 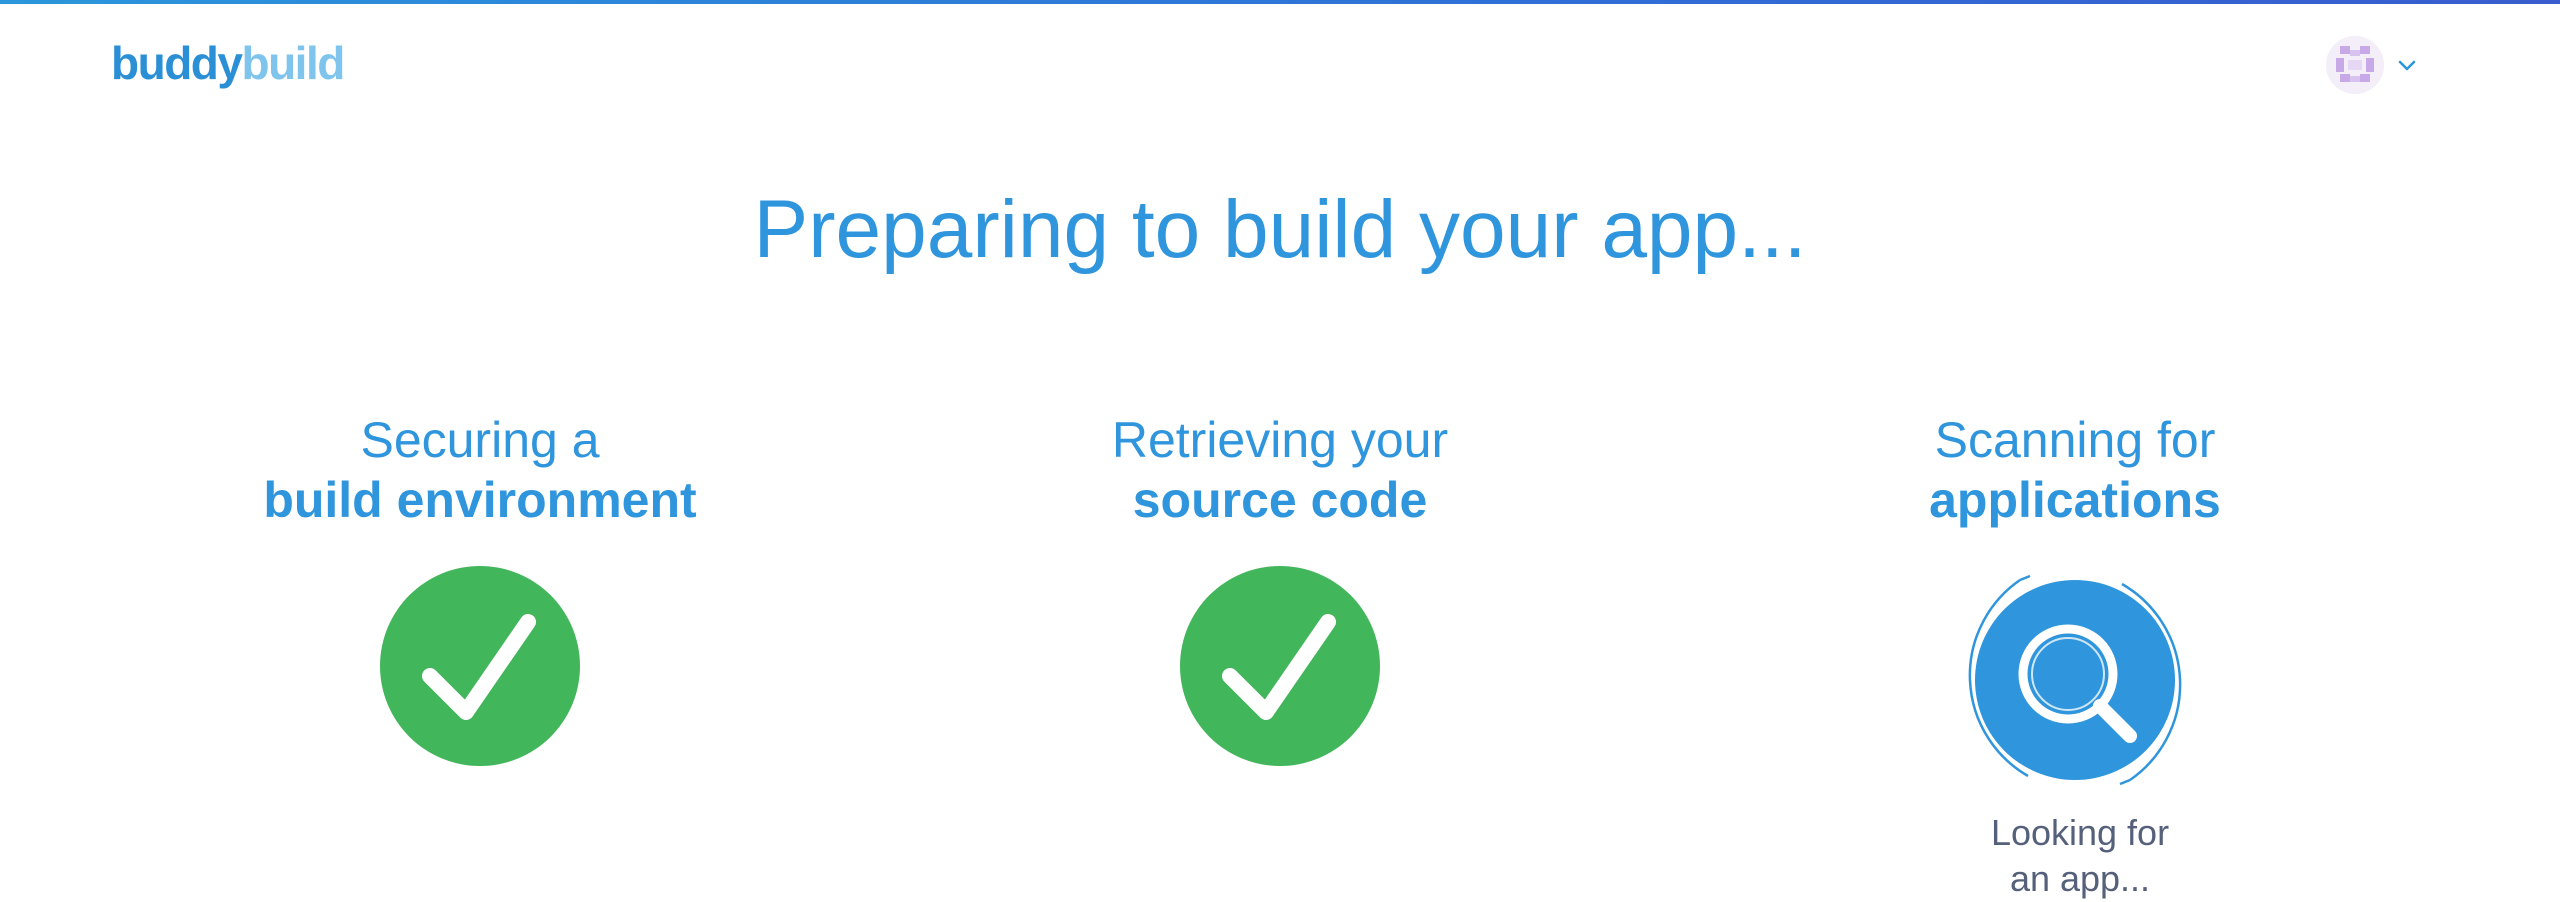 I want to click on avatar, so click(x=2355, y=65).